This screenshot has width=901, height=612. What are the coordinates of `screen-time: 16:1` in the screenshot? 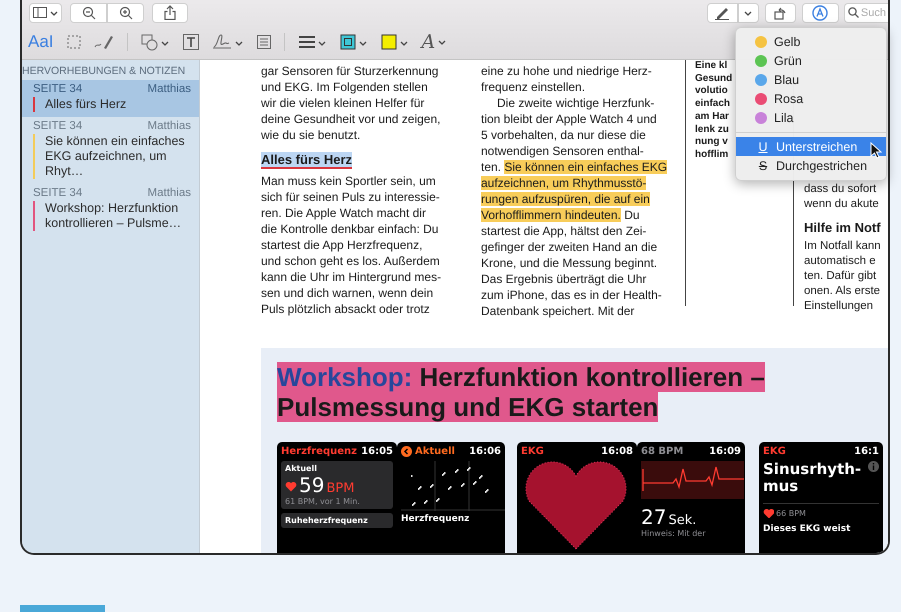 It's located at (866, 451).